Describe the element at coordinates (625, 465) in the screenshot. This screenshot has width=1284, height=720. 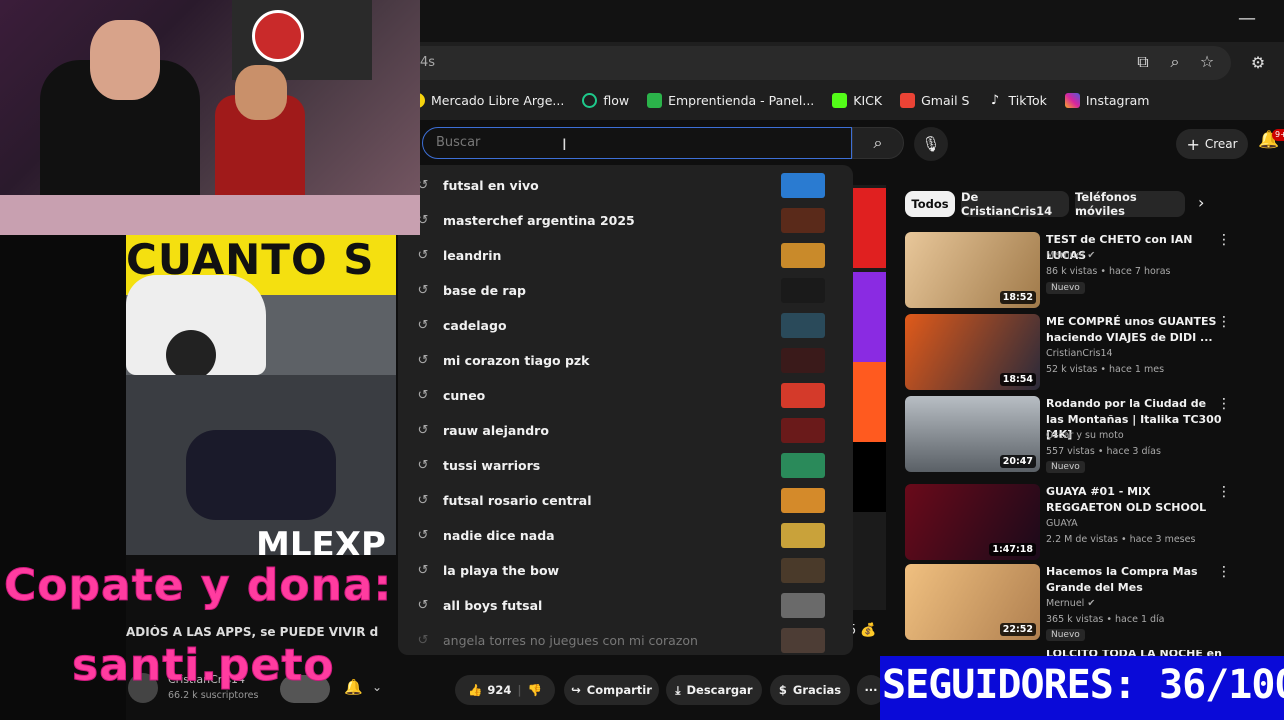
I see `suggestion-item: ↺ tussi warriors` at that location.